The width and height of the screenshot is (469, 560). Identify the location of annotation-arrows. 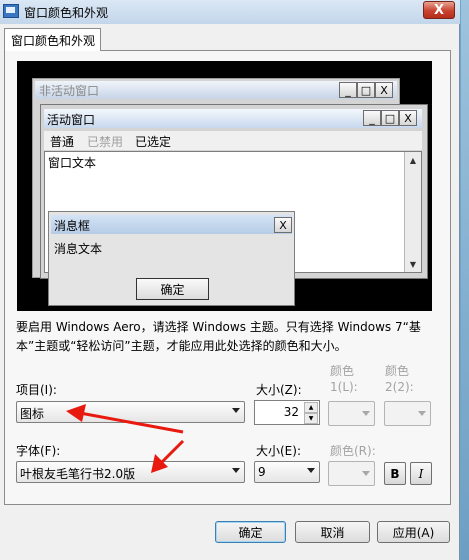
(125, 438).